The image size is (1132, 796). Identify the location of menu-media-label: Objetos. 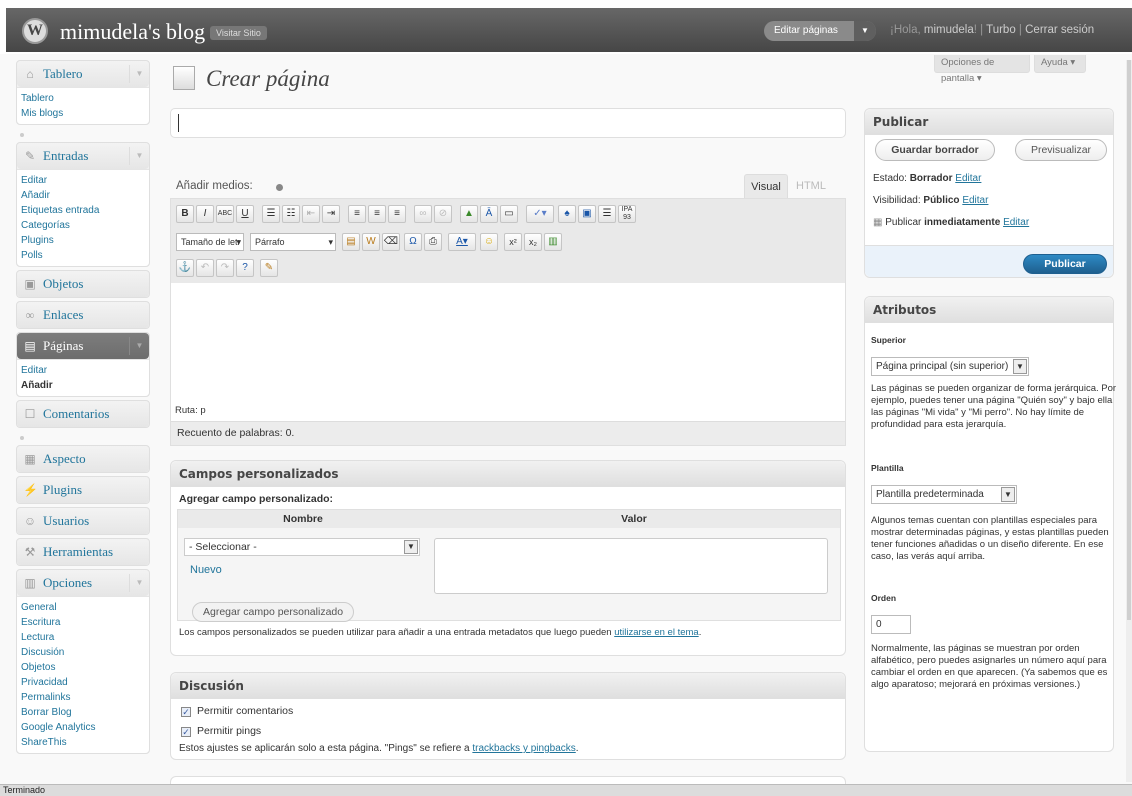
(63, 283).